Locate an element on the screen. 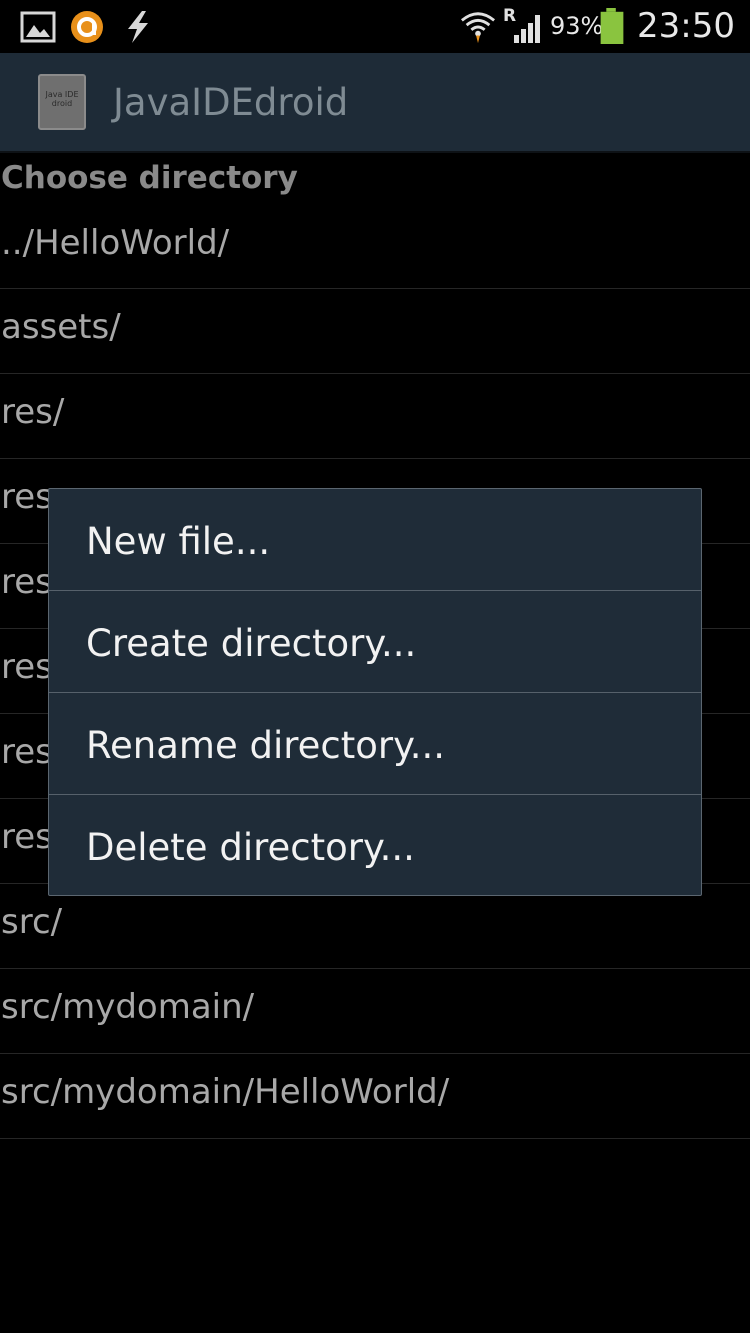 Image resolution: width=750 pixels, height=1333 pixels. directory-label: ../HelloWorld/ is located at coordinates (115, 243).